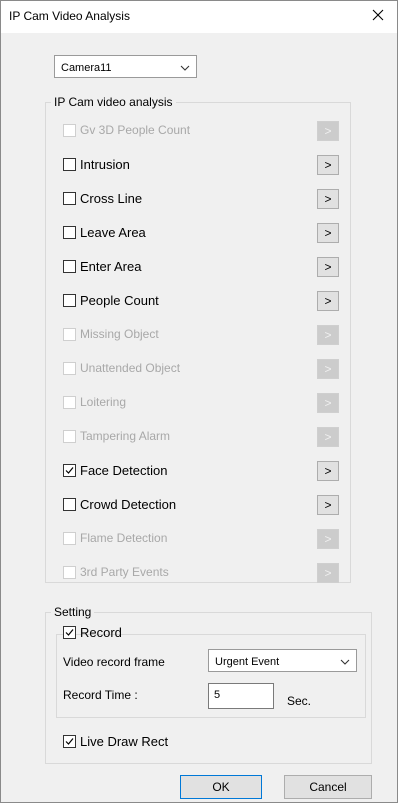 The height and width of the screenshot is (803, 398). What do you see at coordinates (282, 660) in the screenshot?
I see `video-record-frame-select: Urgent Event` at bounding box center [282, 660].